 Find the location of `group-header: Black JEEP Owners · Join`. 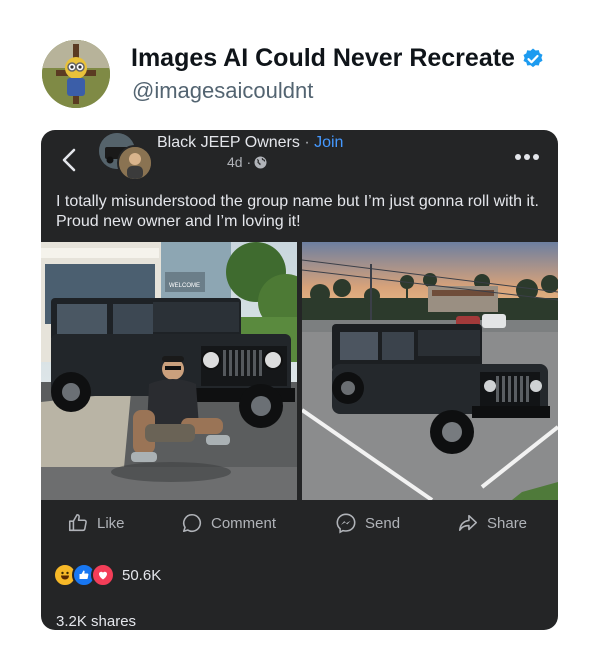

group-header: Black JEEP Owners · Join is located at coordinates (250, 143).